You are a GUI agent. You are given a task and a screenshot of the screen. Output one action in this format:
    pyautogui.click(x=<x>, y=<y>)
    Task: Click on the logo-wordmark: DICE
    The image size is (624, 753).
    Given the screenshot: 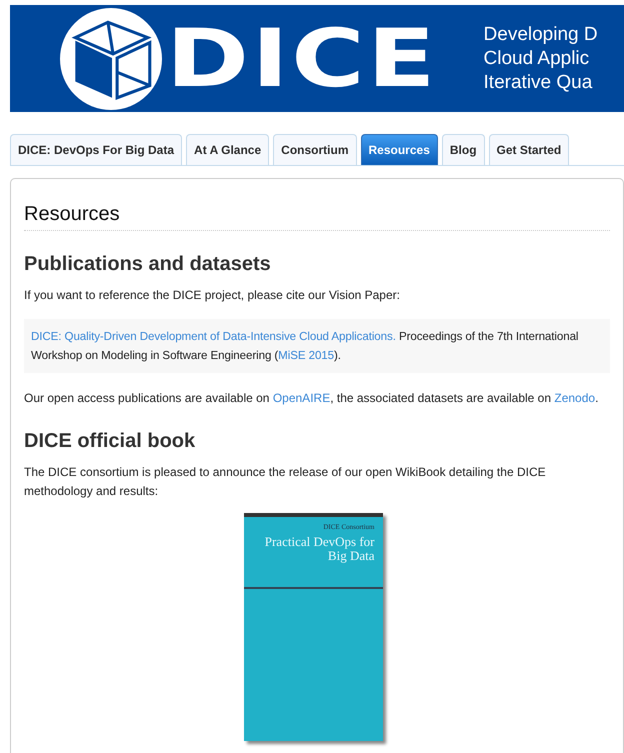 What is the action you would take?
    pyautogui.click(x=302, y=58)
    